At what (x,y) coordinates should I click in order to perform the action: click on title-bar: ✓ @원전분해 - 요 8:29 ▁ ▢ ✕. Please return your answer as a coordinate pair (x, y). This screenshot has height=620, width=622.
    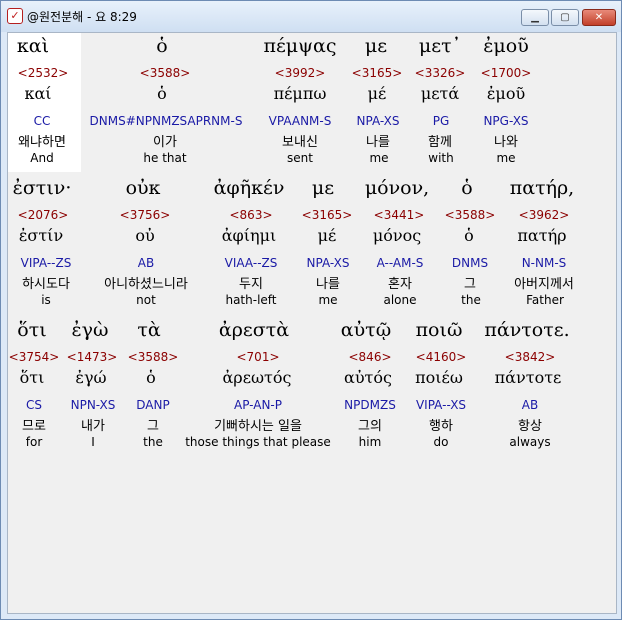
    Looking at the image, I should click on (311, 16).